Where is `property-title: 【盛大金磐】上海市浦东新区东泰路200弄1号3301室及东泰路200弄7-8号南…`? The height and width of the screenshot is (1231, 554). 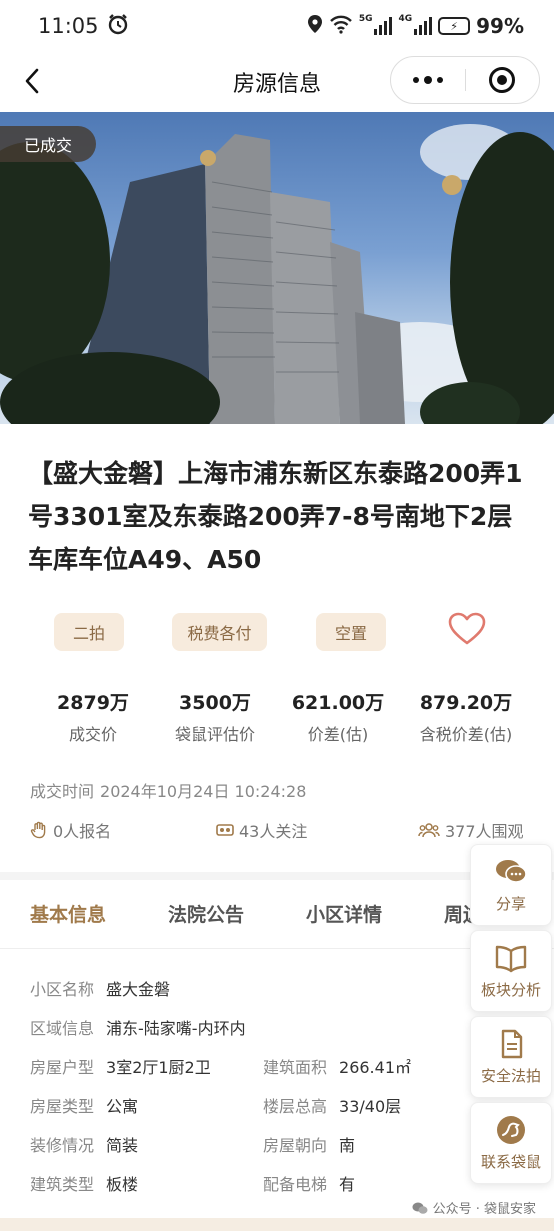 property-title: 【盛大金磐】上海市浦东新区东泰路200弄1号3301室及东泰路200弄7-8号南… is located at coordinates (275, 516).